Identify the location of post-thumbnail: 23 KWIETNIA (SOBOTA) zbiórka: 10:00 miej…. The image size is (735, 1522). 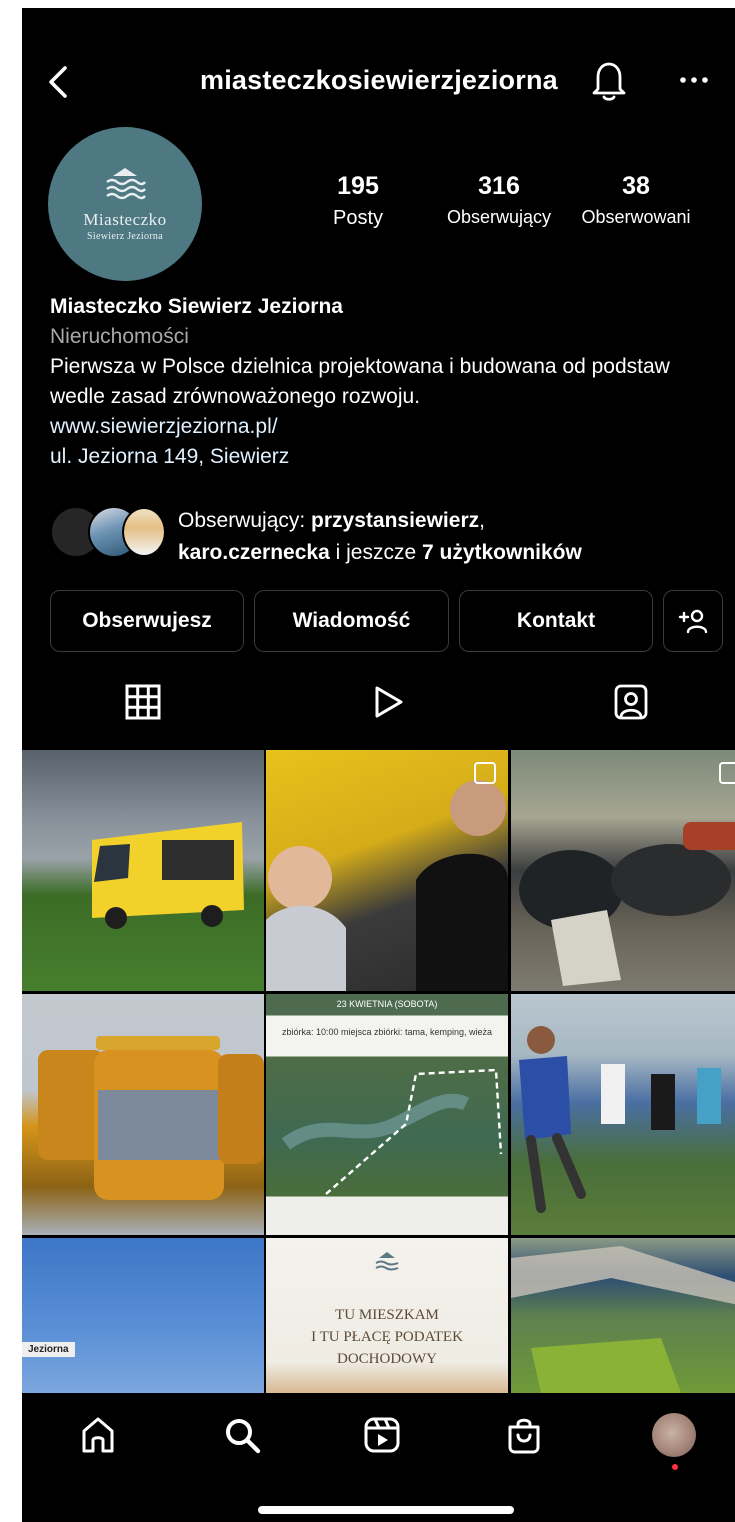
(387, 1114).